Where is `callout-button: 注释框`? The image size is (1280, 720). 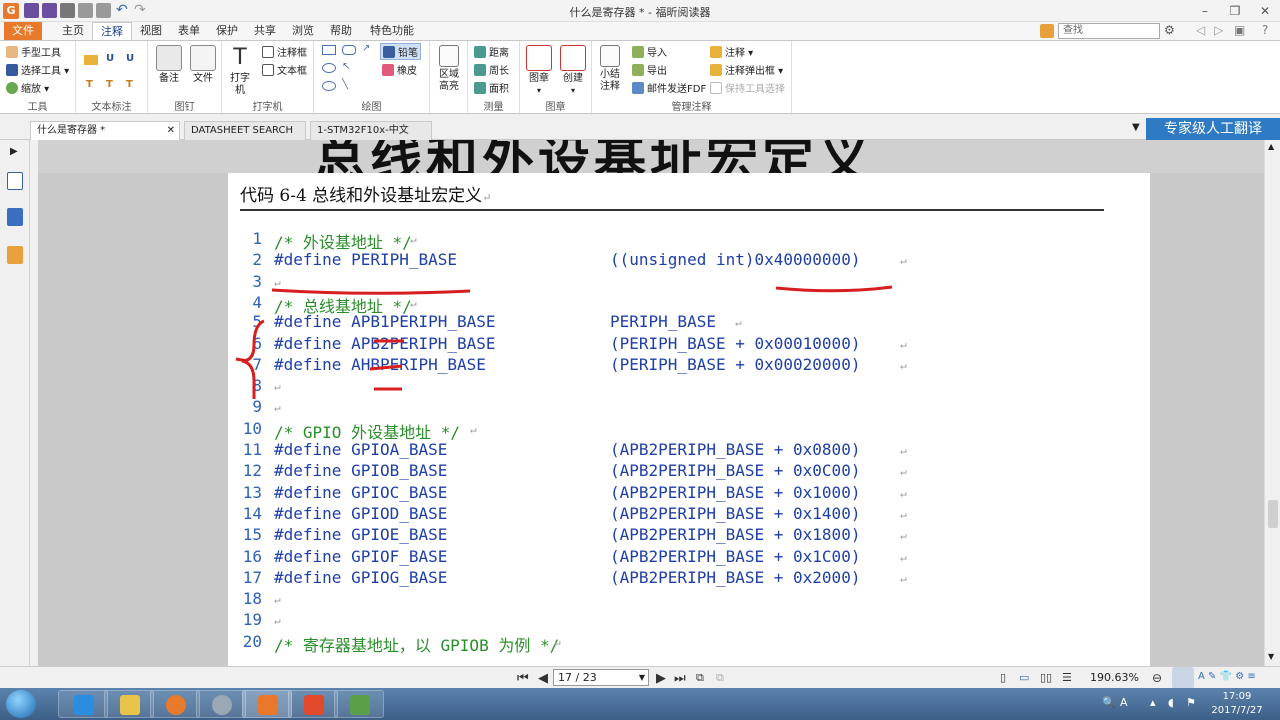
callout-button: 注释框 is located at coordinates (284, 51).